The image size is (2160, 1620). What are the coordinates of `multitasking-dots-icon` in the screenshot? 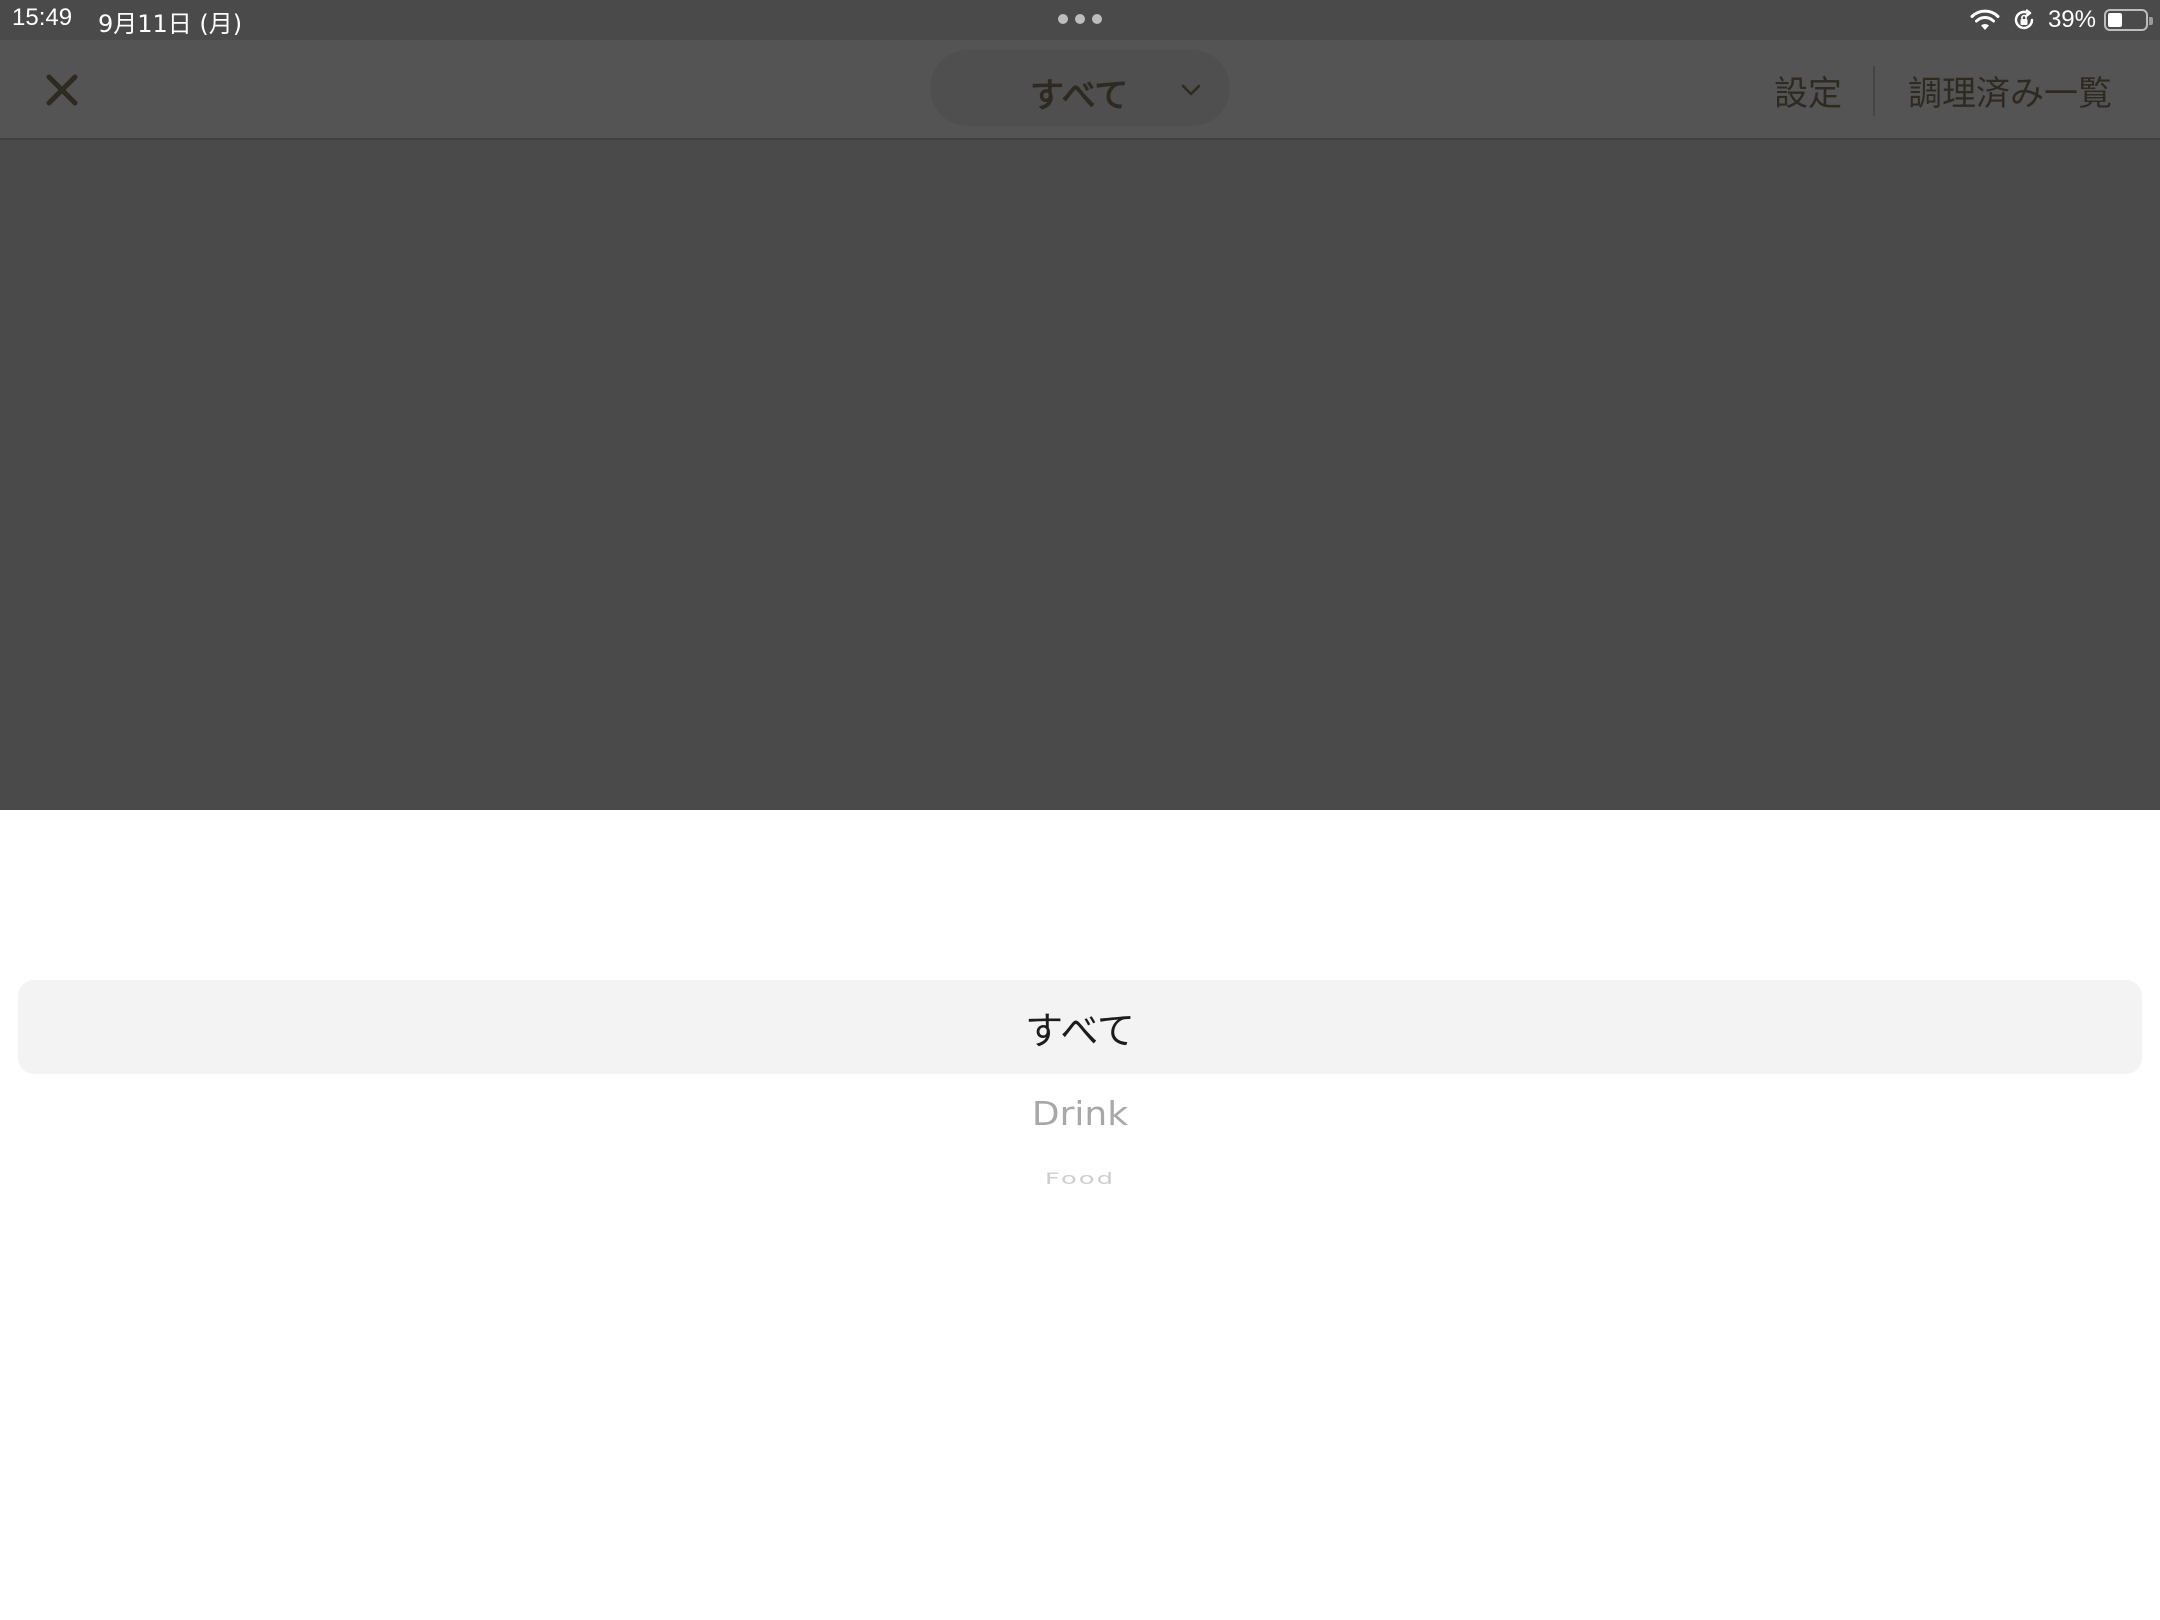 It's located at (1080, 20).